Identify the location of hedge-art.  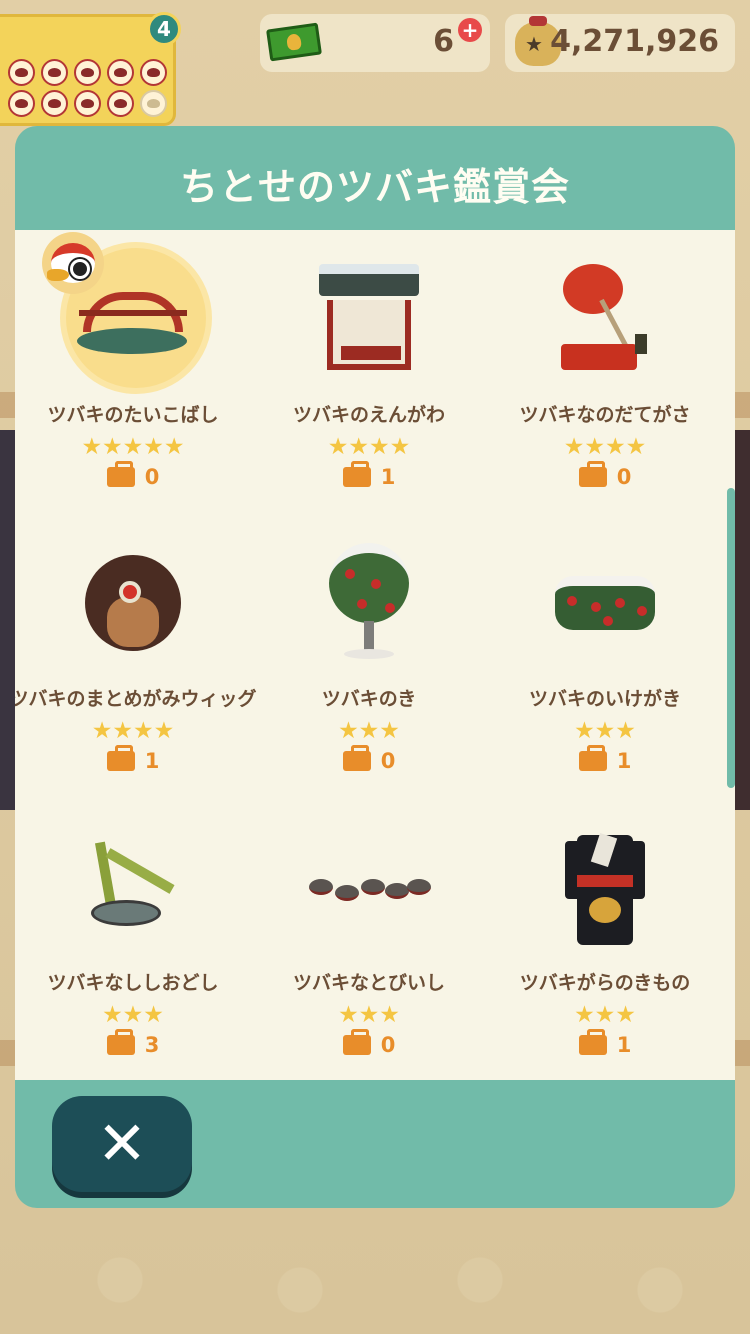
(605, 603).